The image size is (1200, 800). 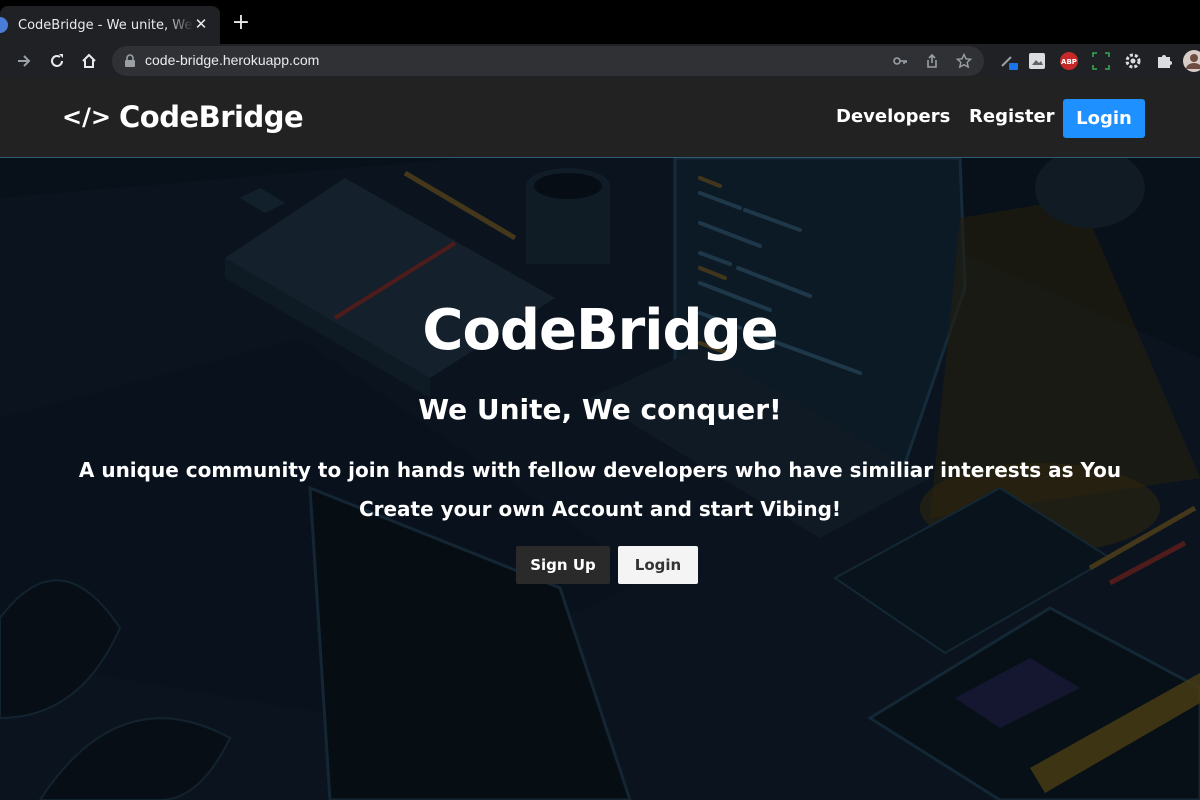 I want to click on browser-toolbar: code-bridge.herokuapp.com ABP, so click(x=600, y=61).